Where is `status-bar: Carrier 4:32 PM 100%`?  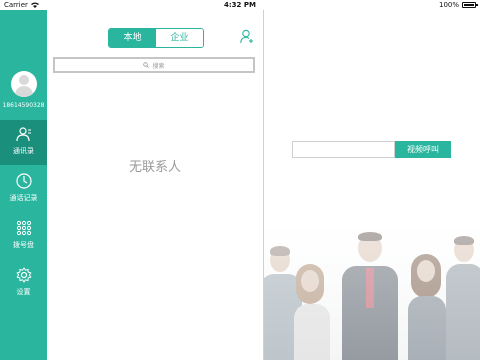
status-bar: Carrier 4:32 PM 100% is located at coordinates (240, 5).